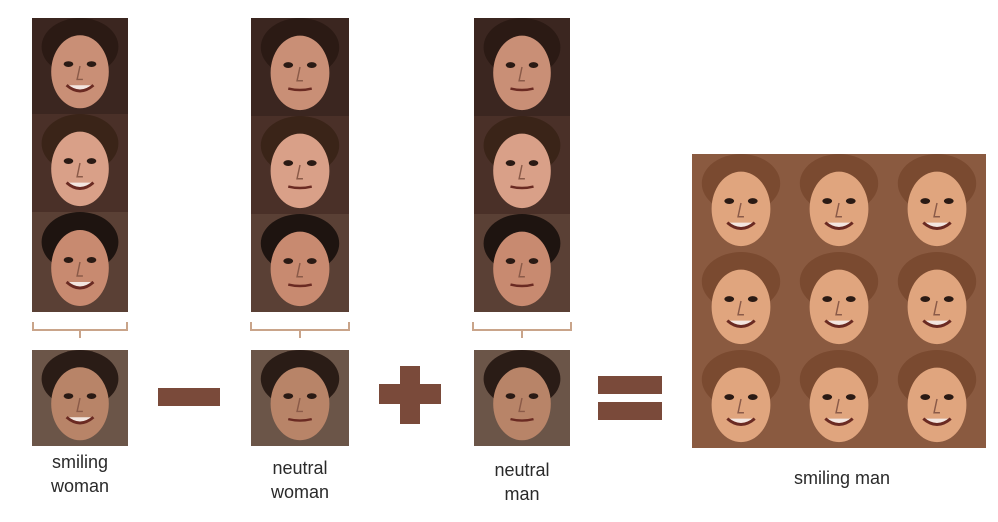 The width and height of the screenshot is (998, 522). I want to click on column-label: neutral man, so click(522, 482).